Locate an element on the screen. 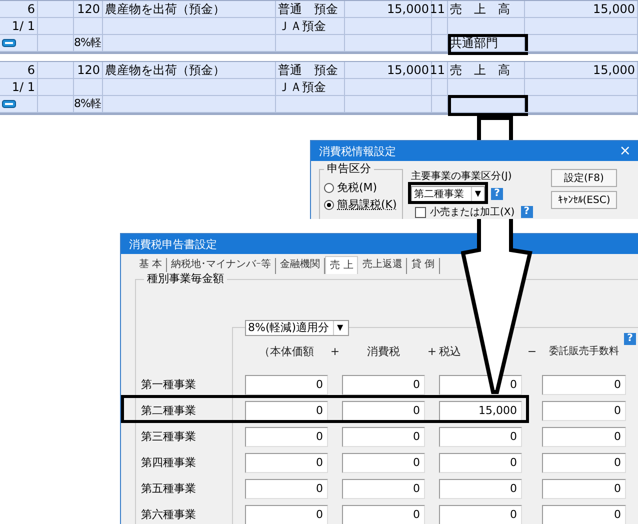  radio-option: 簡易課税(K) is located at coordinates (363, 204).